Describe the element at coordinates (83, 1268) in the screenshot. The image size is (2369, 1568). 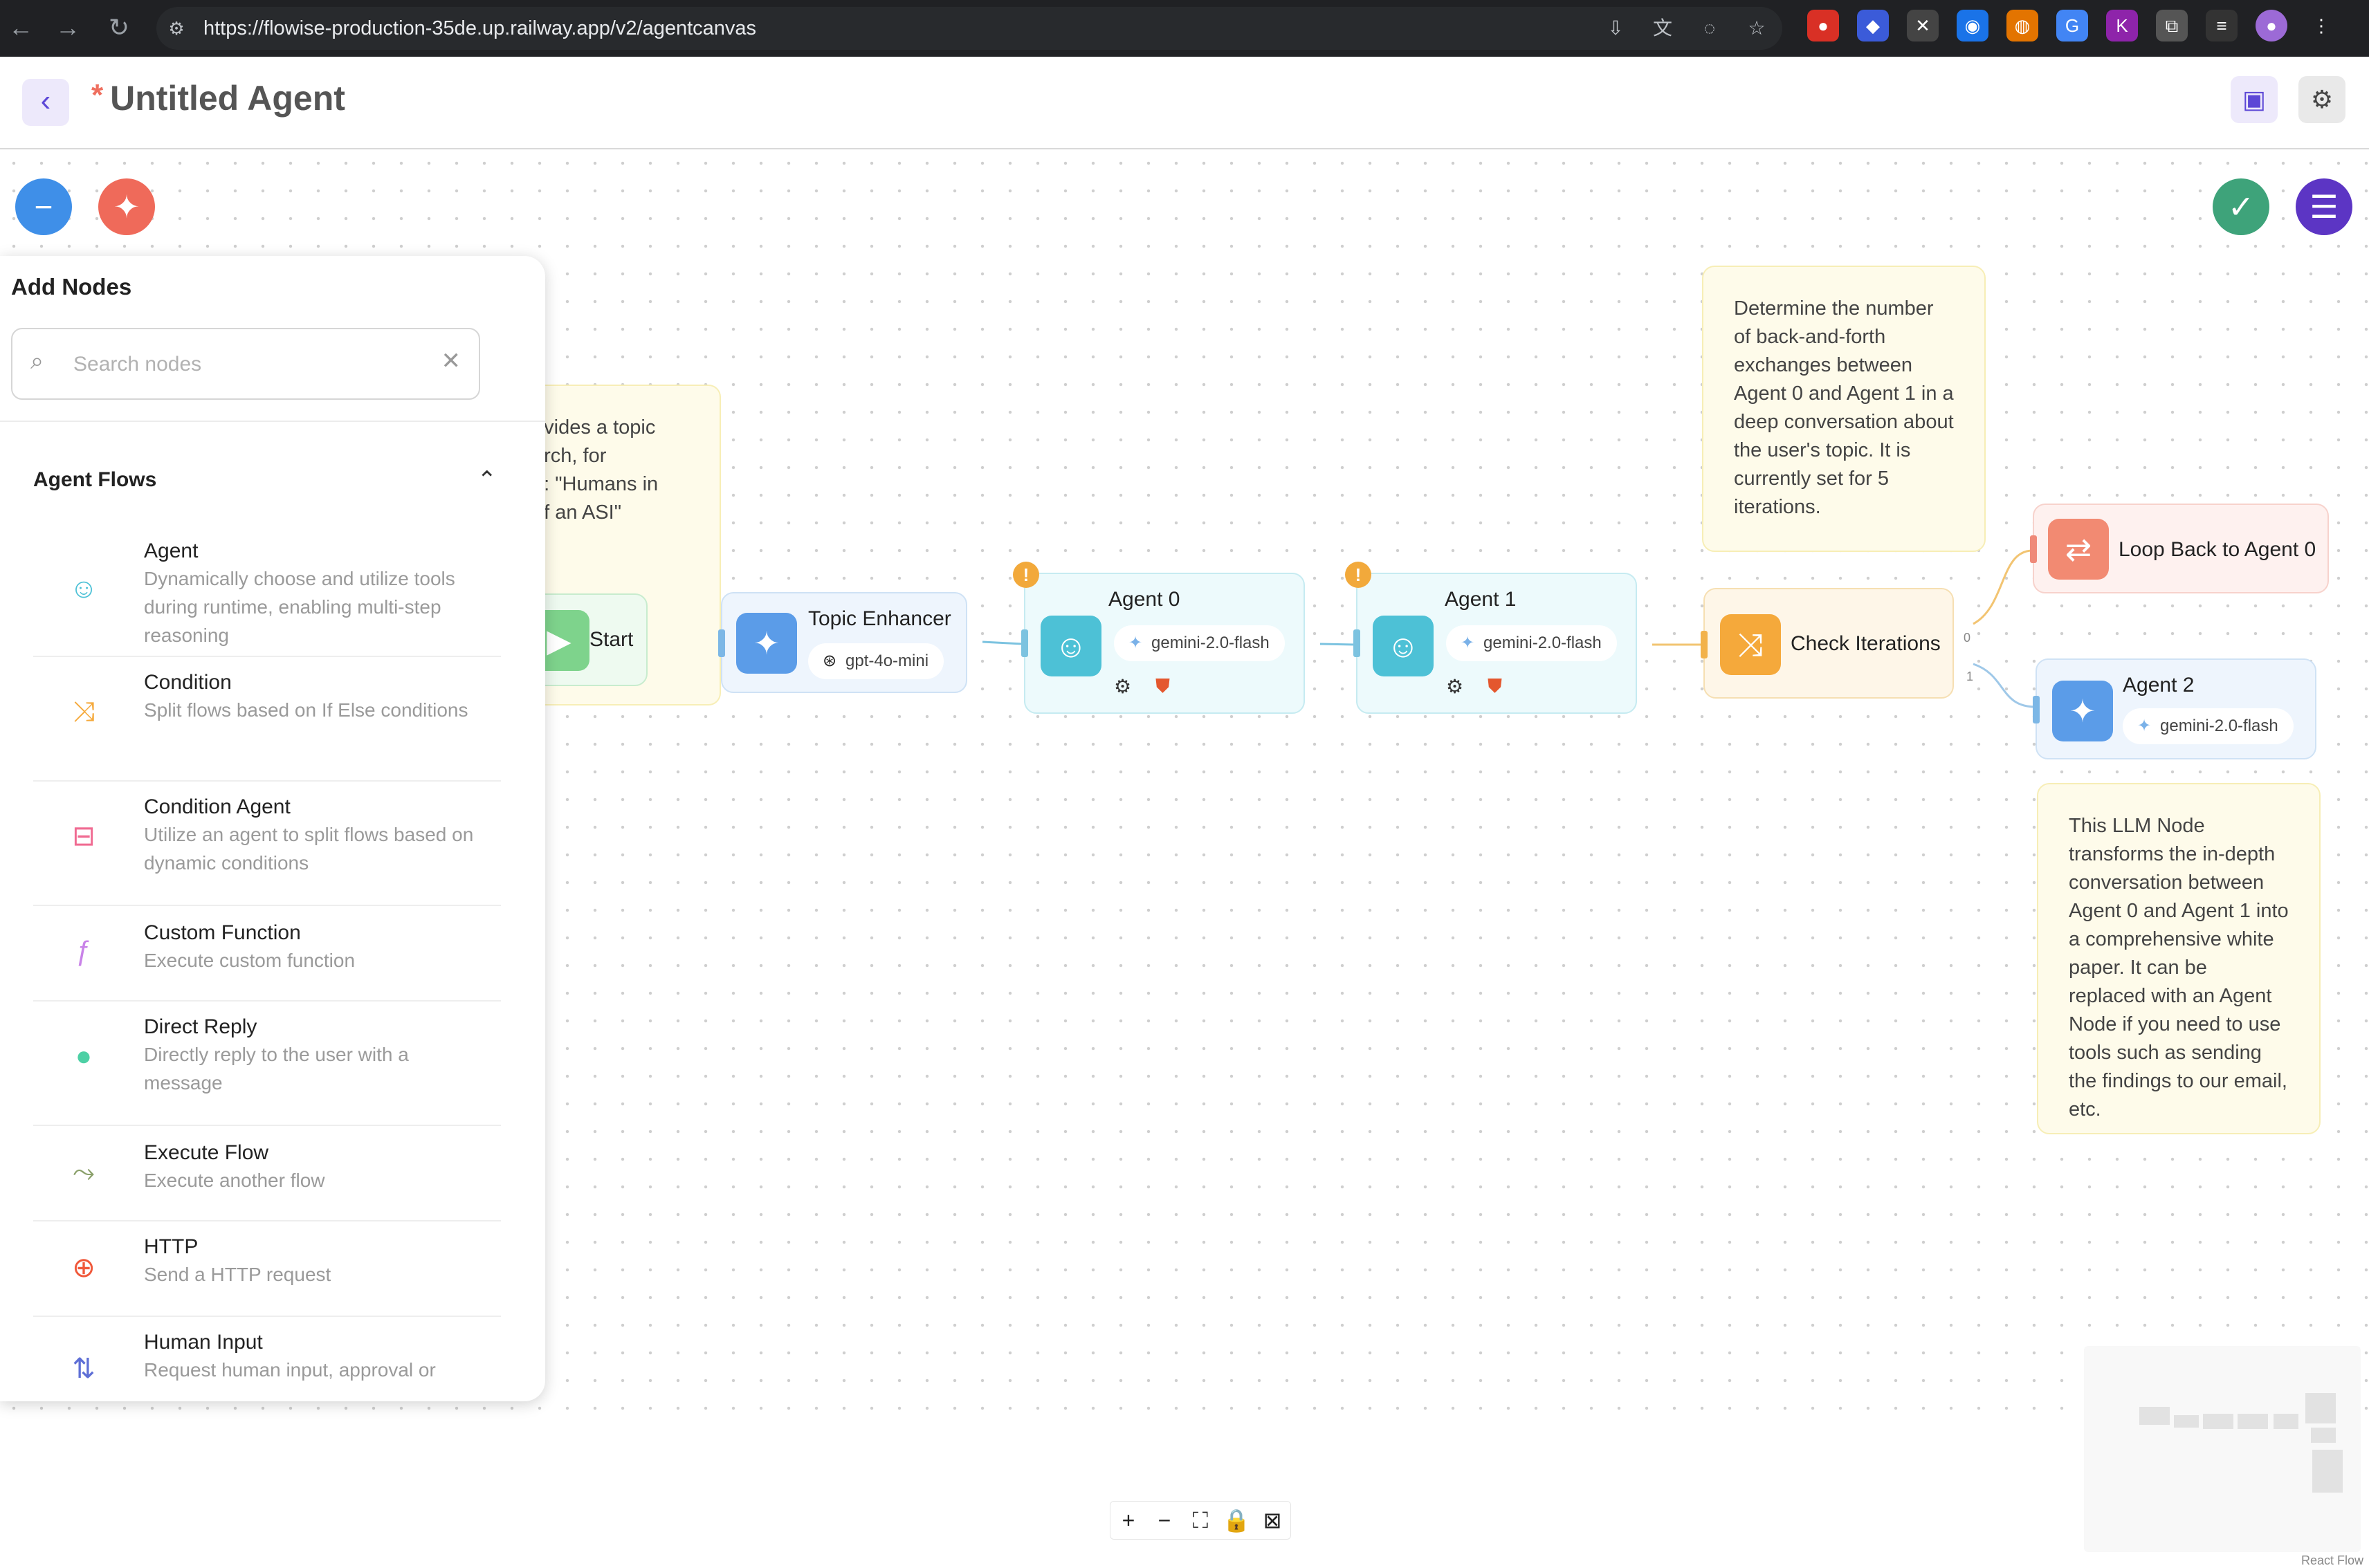
I see `globe-icon: ⊕` at that location.